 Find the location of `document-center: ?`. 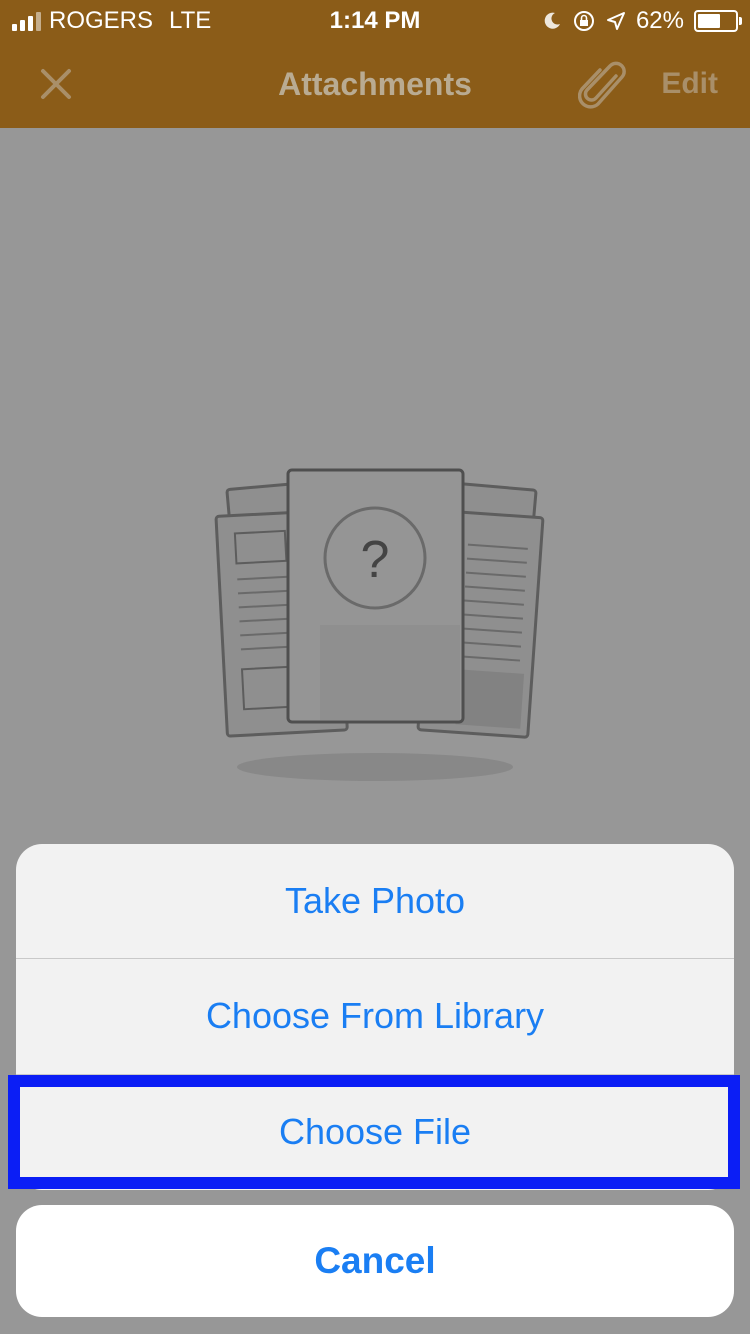

document-center: ? is located at coordinates (375, 596).